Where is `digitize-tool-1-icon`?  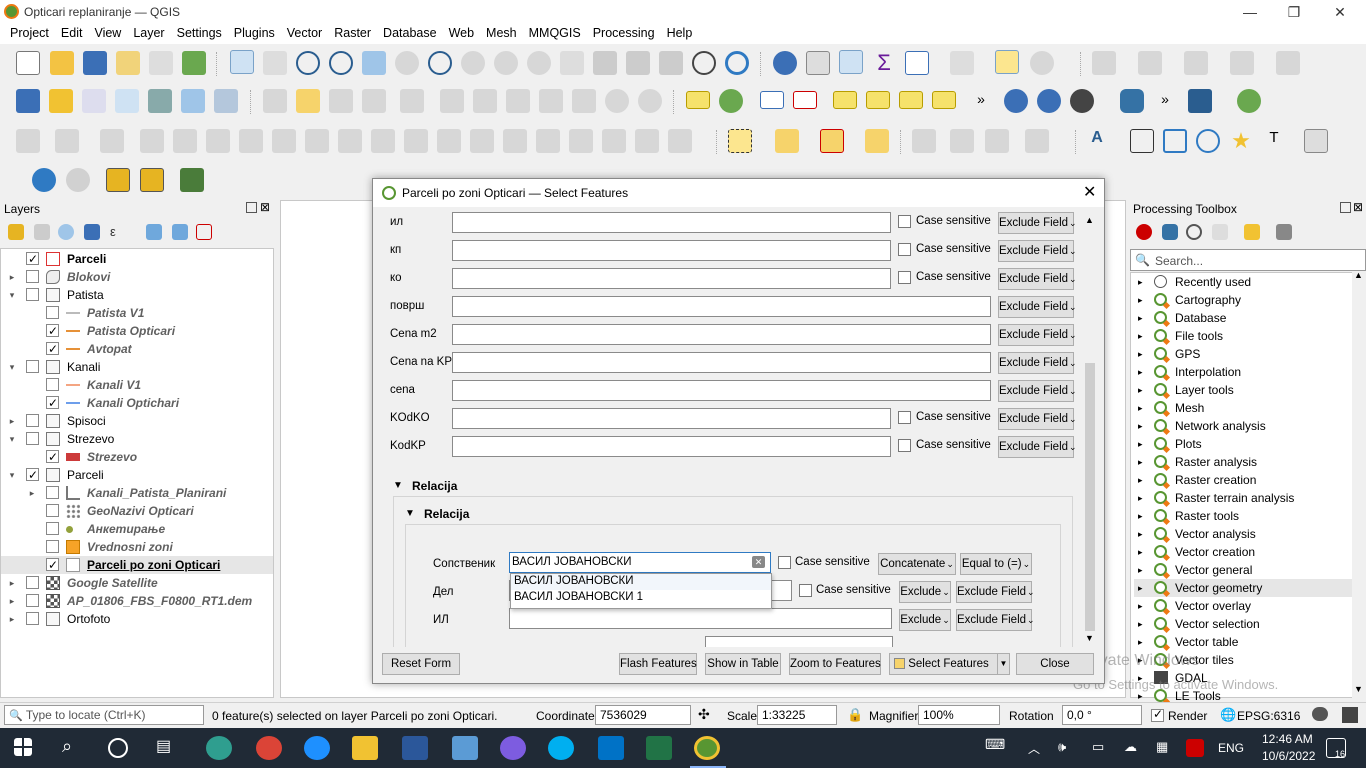 digitize-tool-1-icon is located at coordinates (28, 141).